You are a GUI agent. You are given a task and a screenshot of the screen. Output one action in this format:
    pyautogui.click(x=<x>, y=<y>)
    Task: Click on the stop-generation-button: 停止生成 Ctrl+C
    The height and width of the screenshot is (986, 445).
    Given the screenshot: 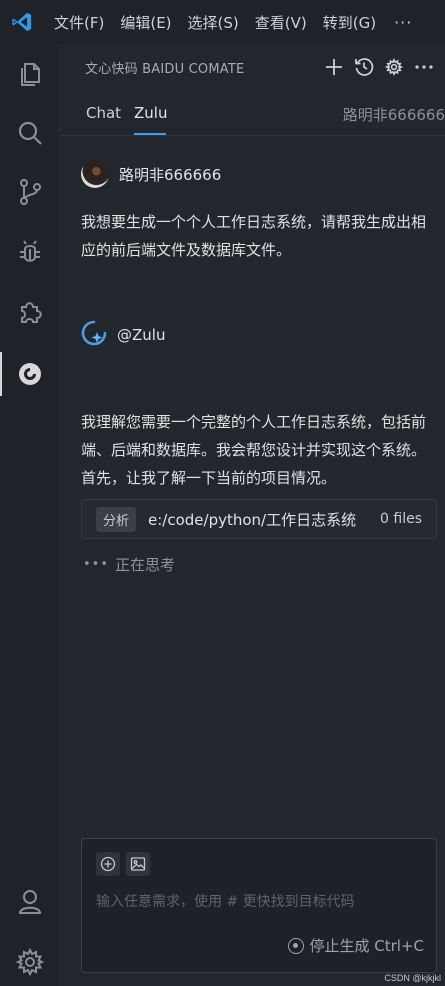 What is the action you would take?
    pyautogui.click(x=356, y=945)
    